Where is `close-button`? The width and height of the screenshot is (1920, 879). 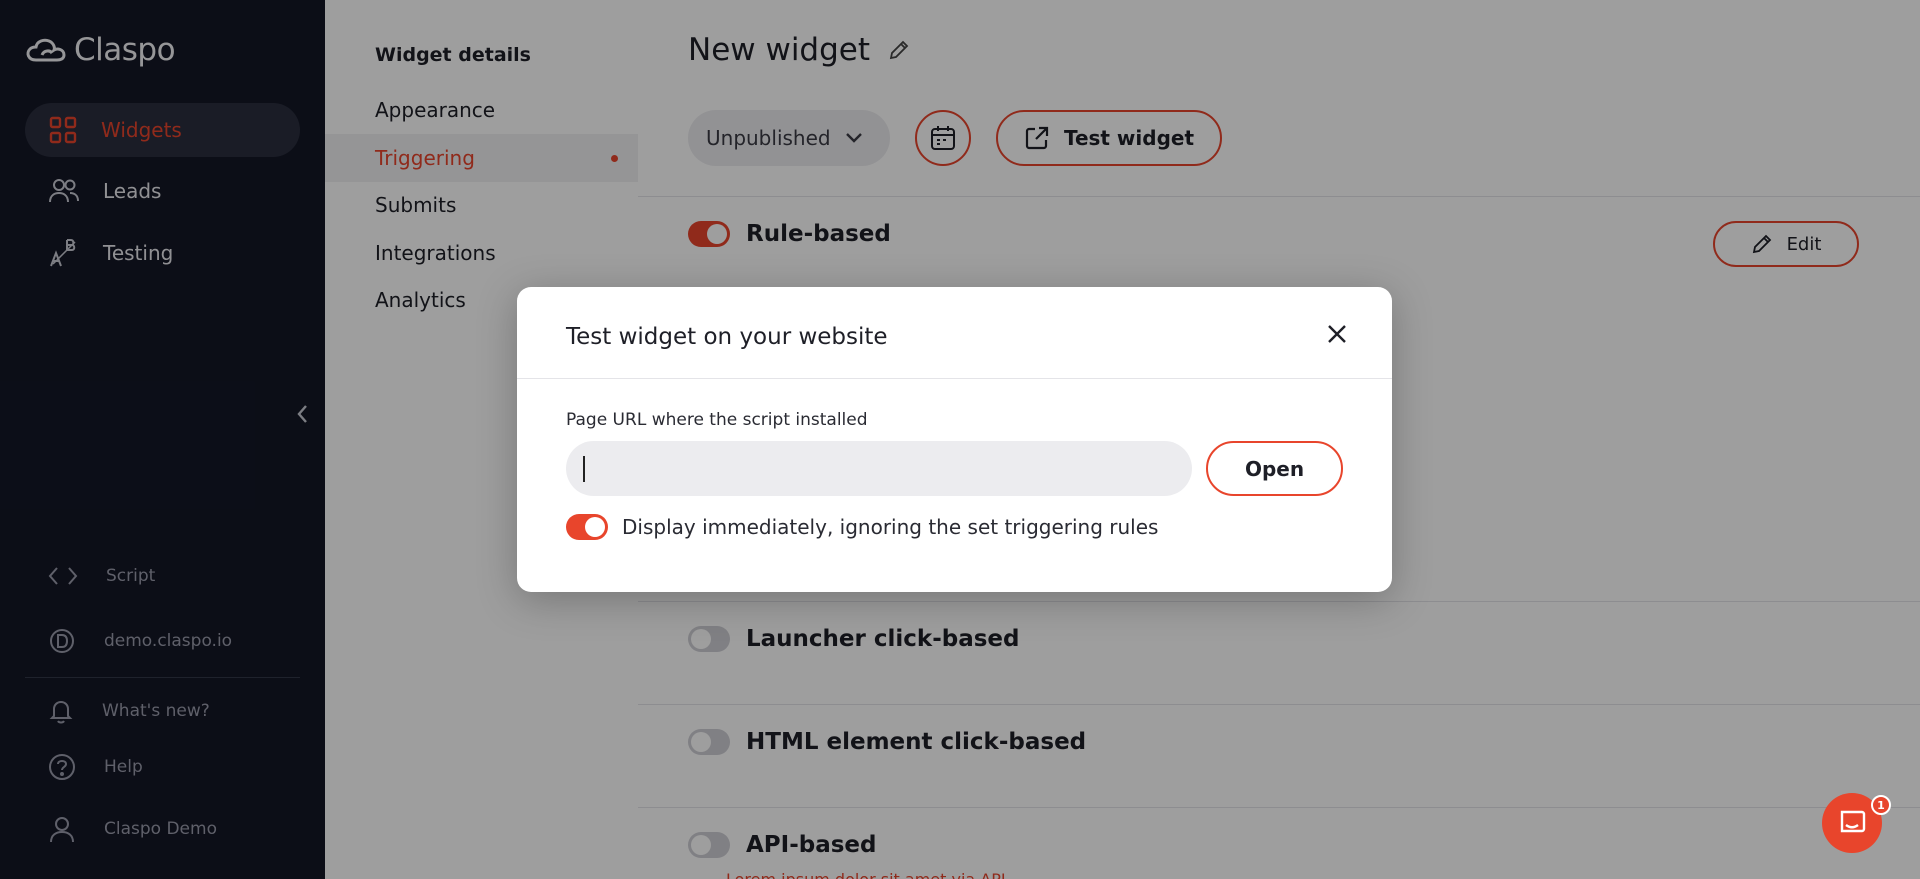 close-button is located at coordinates (1337, 334).